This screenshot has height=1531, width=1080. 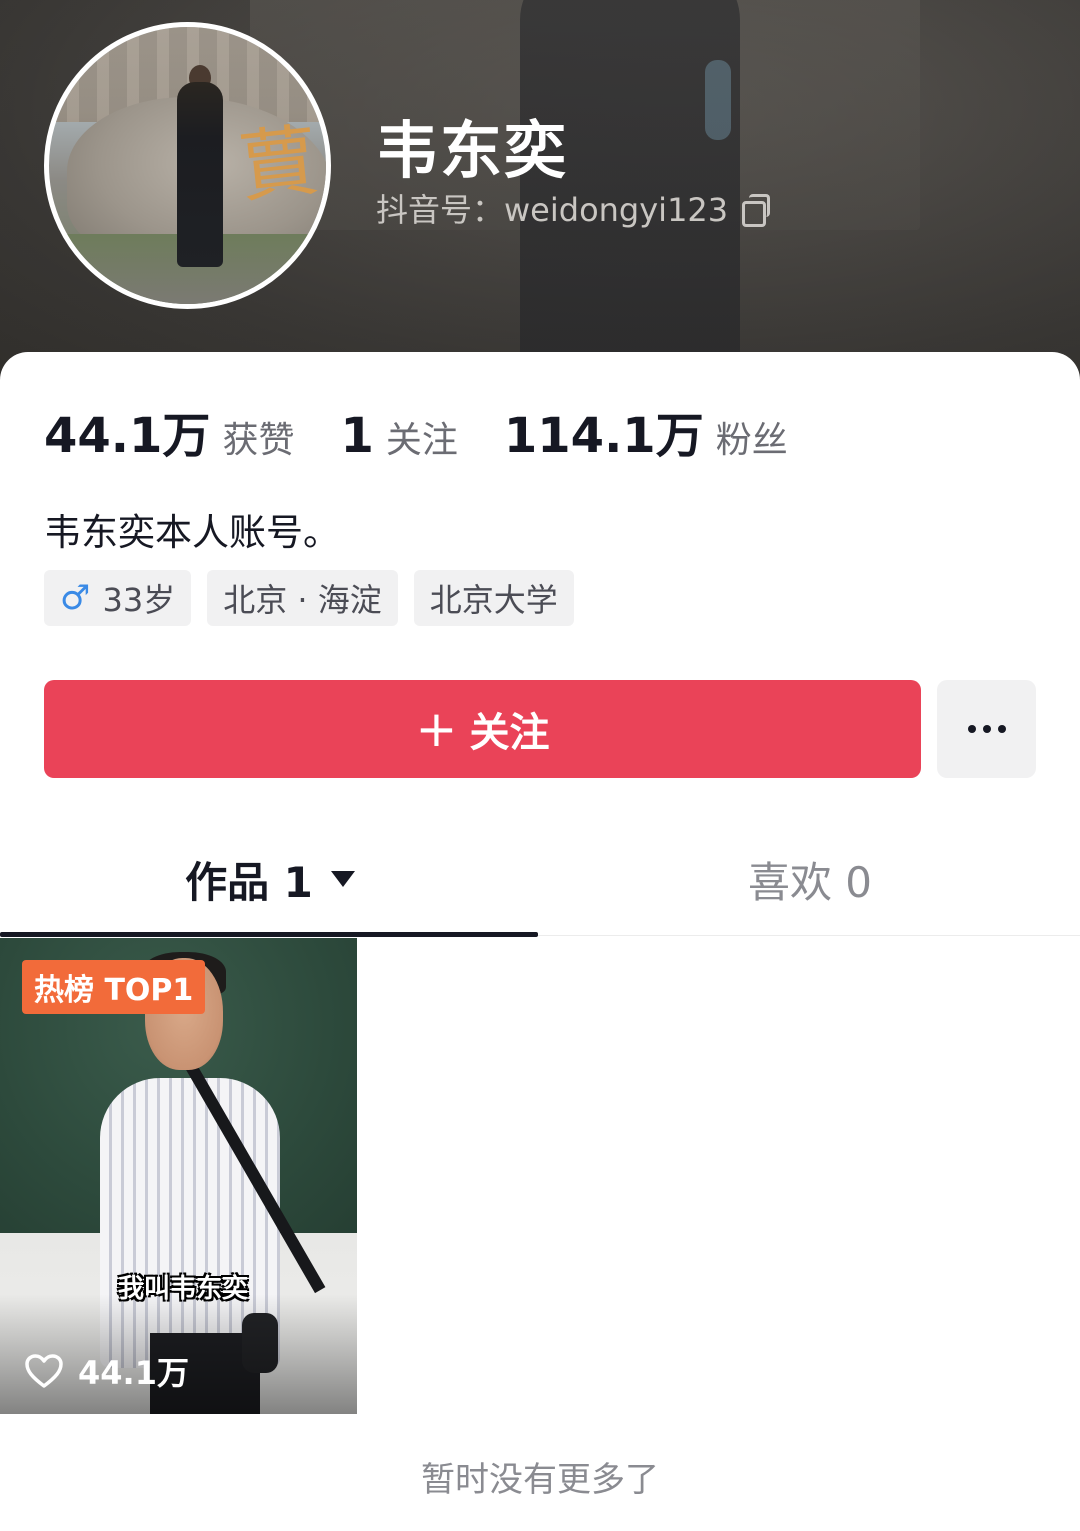 I want to click on male-icon: ♂, so click(x=75, y=598).